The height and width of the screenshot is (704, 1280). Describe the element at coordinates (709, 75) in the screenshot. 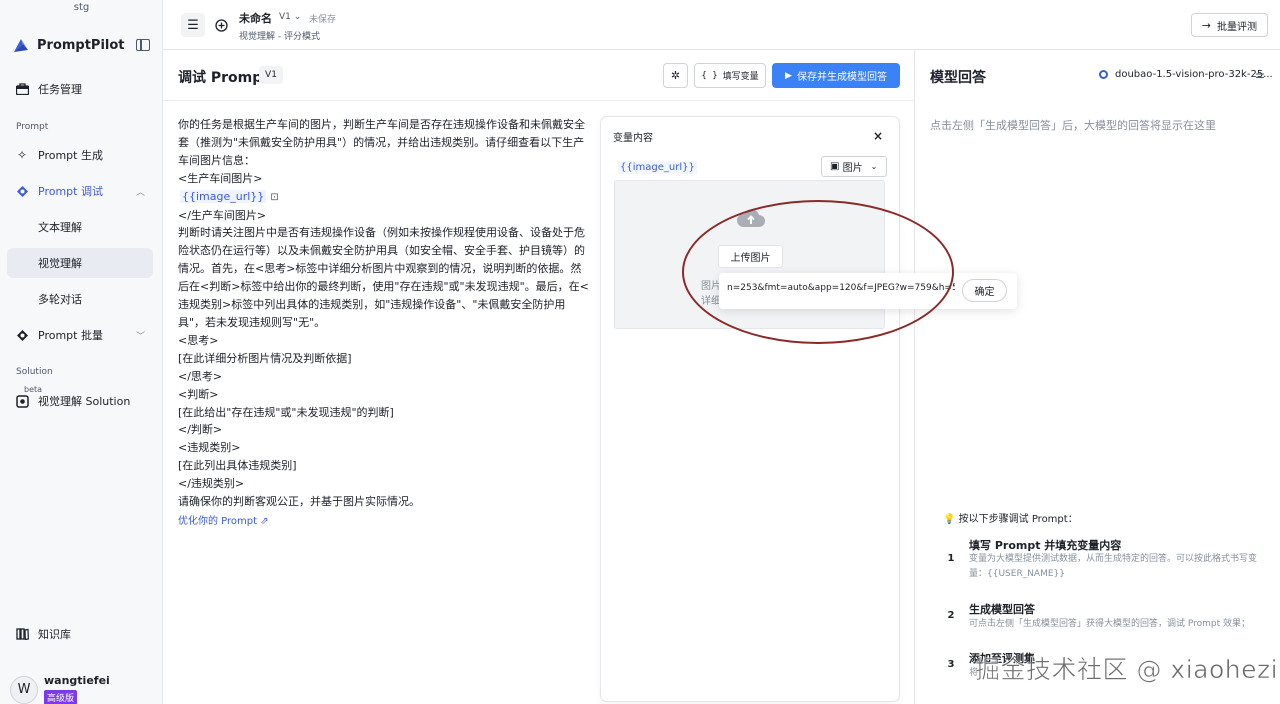

I see `braces-icon: { }` at that location.